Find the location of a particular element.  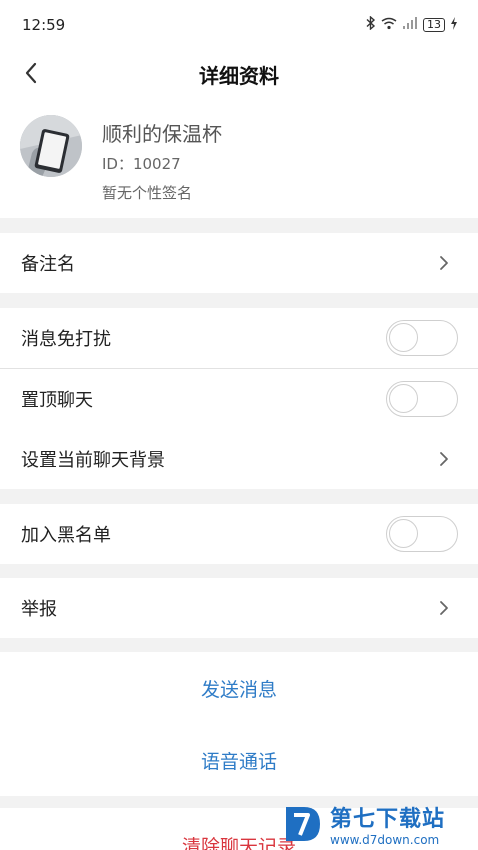

profile-card: 顺利的保温杯 ID：10027 暂无个性签名 is located at coordinates (239, 157).